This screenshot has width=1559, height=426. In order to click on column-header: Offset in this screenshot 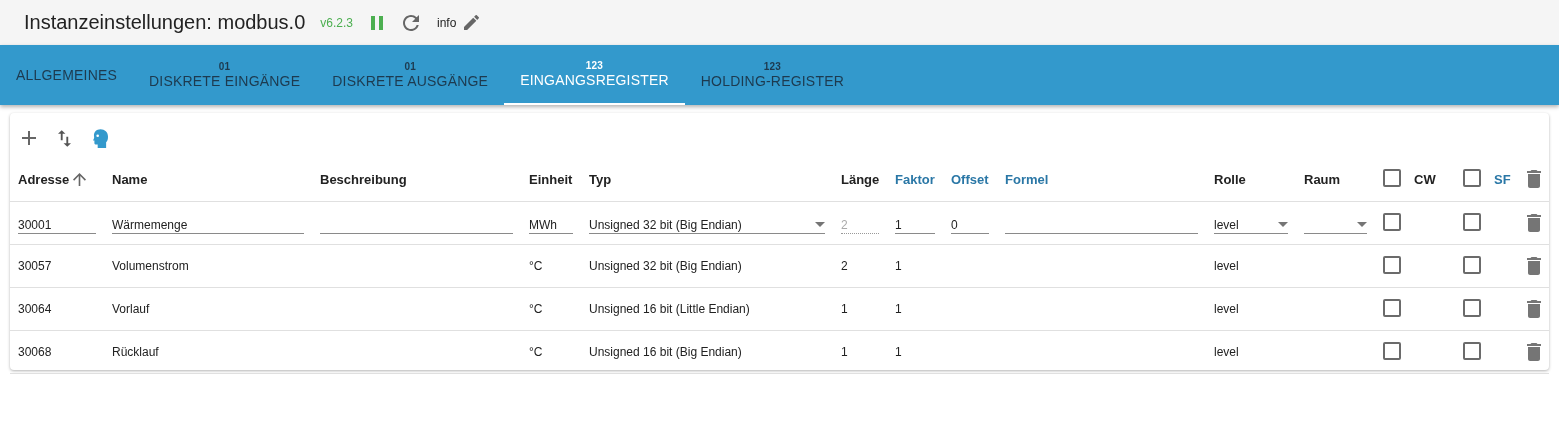, I will do `click(970, 179)`.